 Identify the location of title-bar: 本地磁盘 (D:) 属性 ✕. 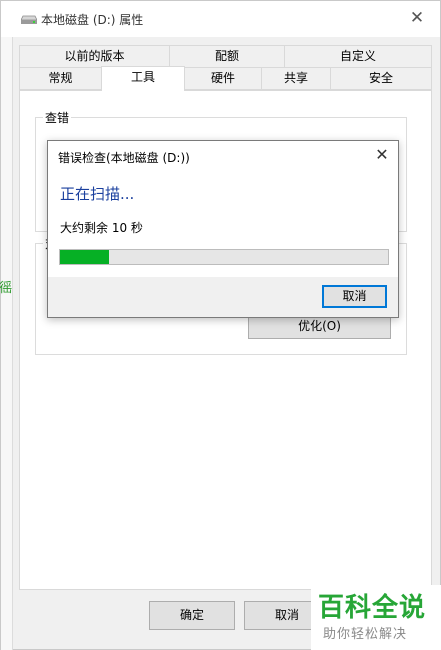
(220, 19).